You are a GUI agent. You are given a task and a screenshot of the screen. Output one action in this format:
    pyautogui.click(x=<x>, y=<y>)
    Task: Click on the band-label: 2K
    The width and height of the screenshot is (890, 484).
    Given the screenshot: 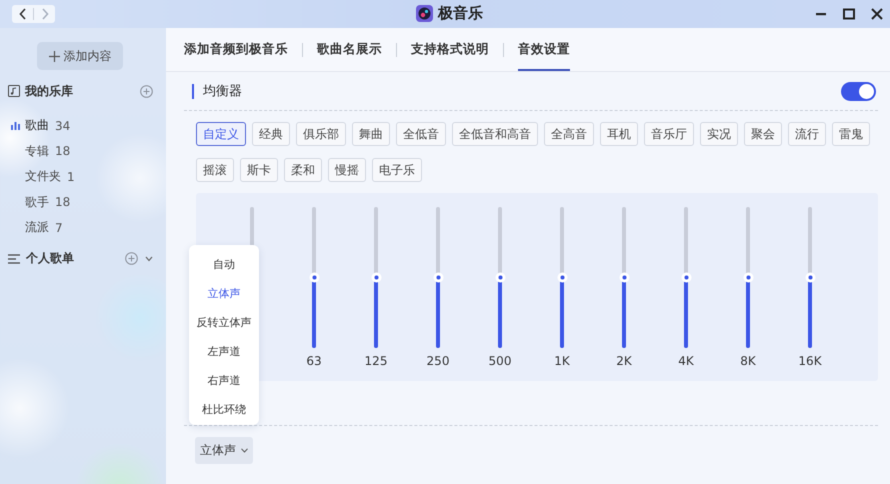 What is the action you would take?
    pyautogui.click(x=624, y=361)
    